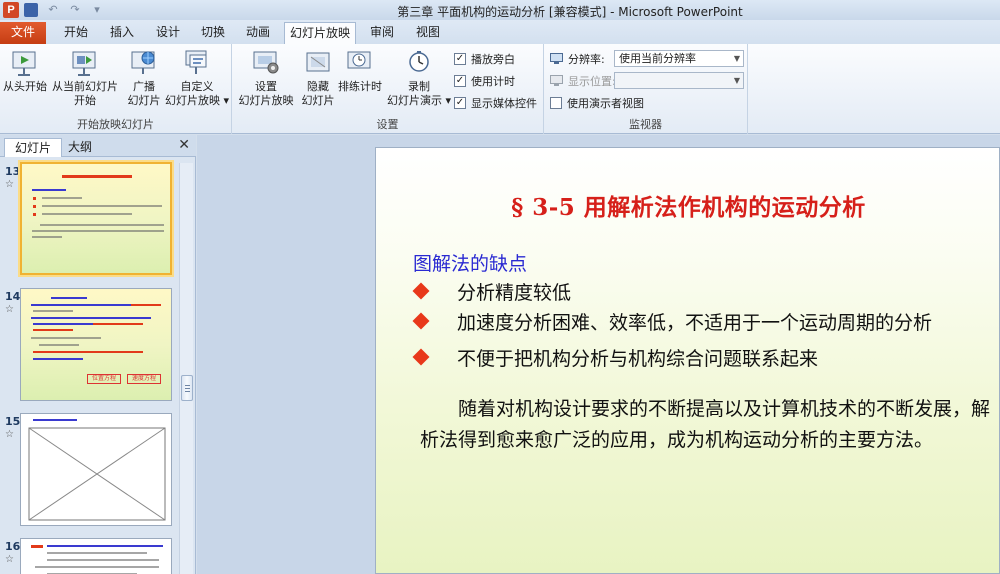 The height and width of the screenshot is (574, 1000). Describe the element at coordinates (419, 61) in the screenshot. I see `record-slideshow-icon` at that location.